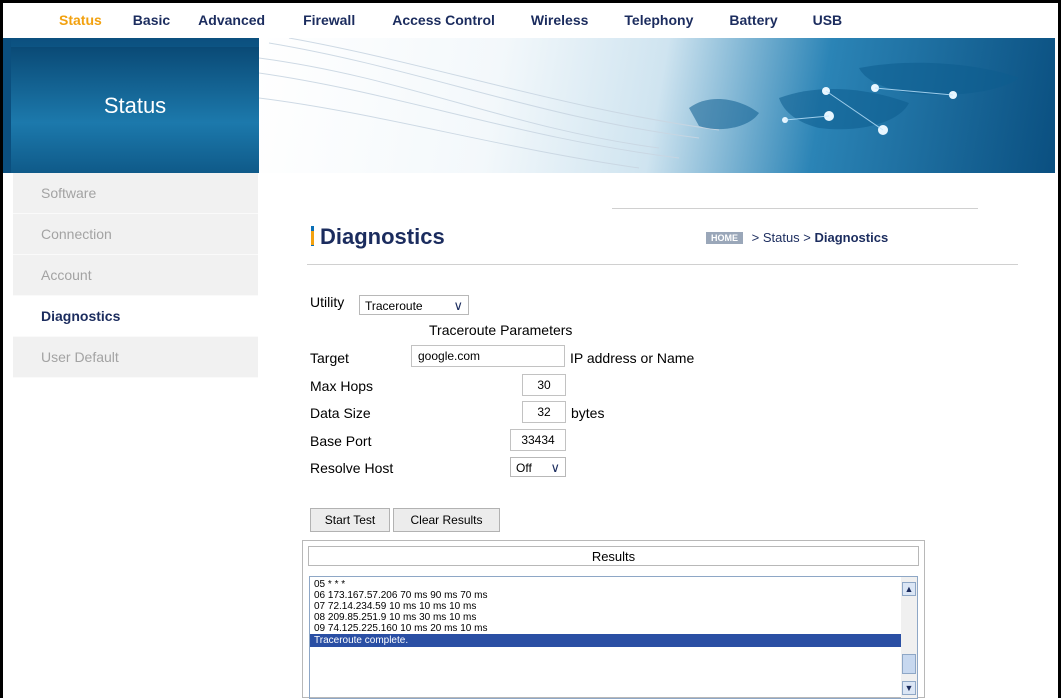 The height and width of the screenshot is (699, 1061). What do you see at coordinates (341, 441) in the screenshot?
I see `base-port-label: Base Port` at bounding box center [341, 441].